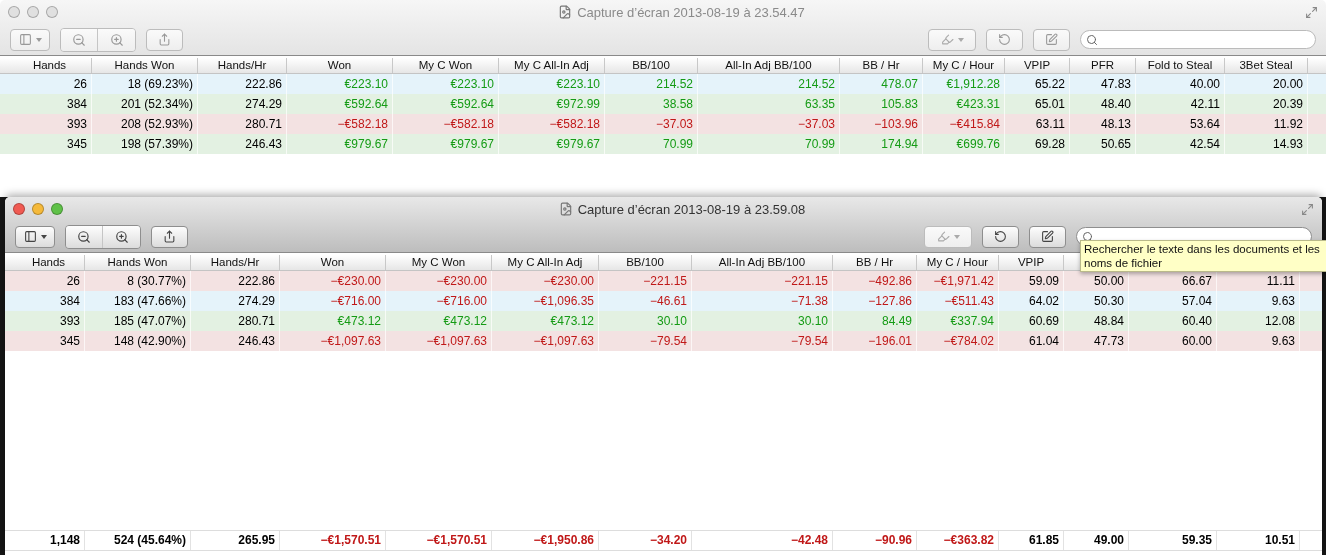  I want to click on table-row: 26 18 (69.23%) 222.86 €223.10 €223.10 €223.10 214.52 214.52 478.07 €1,912.28 65.22 47.83 40.00 20.00, so click(663, 84).